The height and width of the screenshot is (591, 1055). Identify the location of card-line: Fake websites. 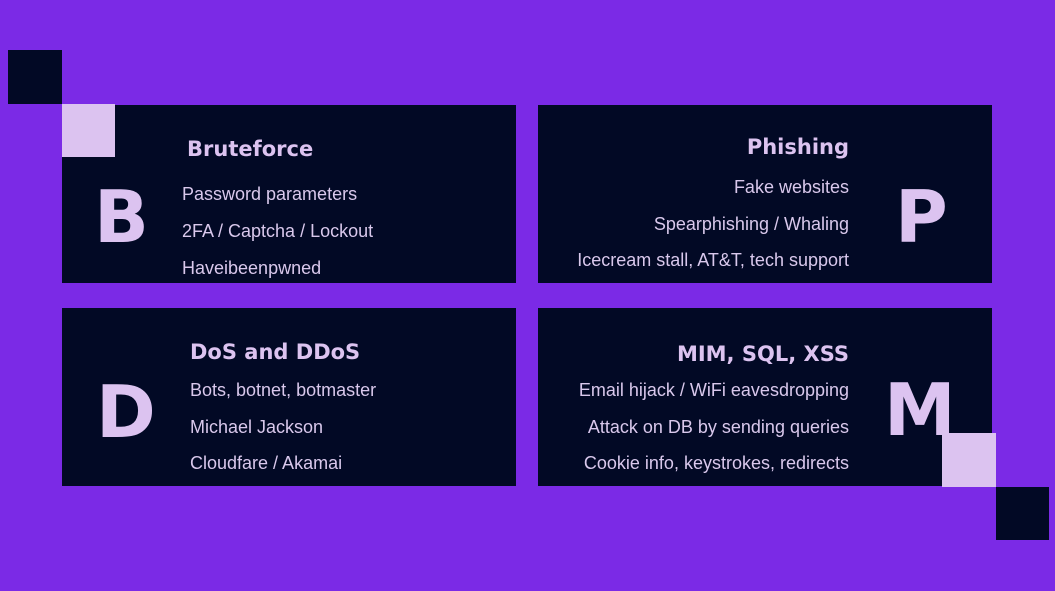
(791, 187).